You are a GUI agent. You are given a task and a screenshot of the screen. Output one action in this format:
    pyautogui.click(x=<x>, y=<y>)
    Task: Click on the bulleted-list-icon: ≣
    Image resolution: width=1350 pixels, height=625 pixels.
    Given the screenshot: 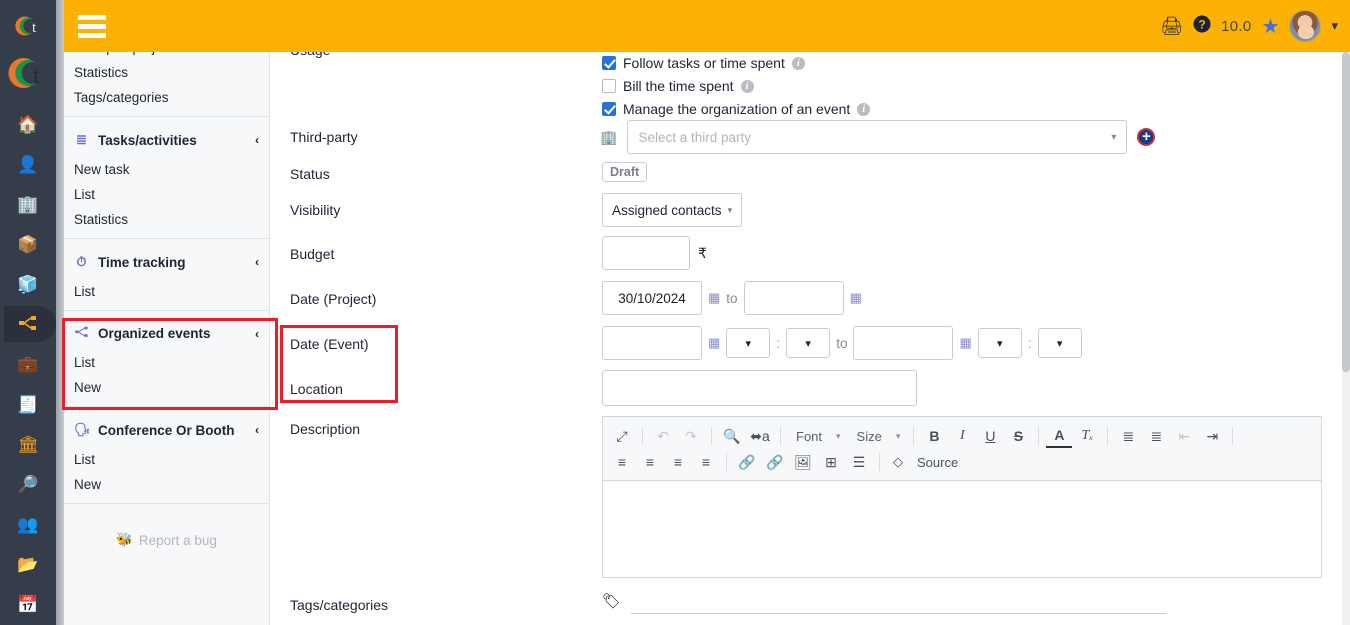 What is the action you would take?
    pyautogui.click(x=1156, y=436)
    